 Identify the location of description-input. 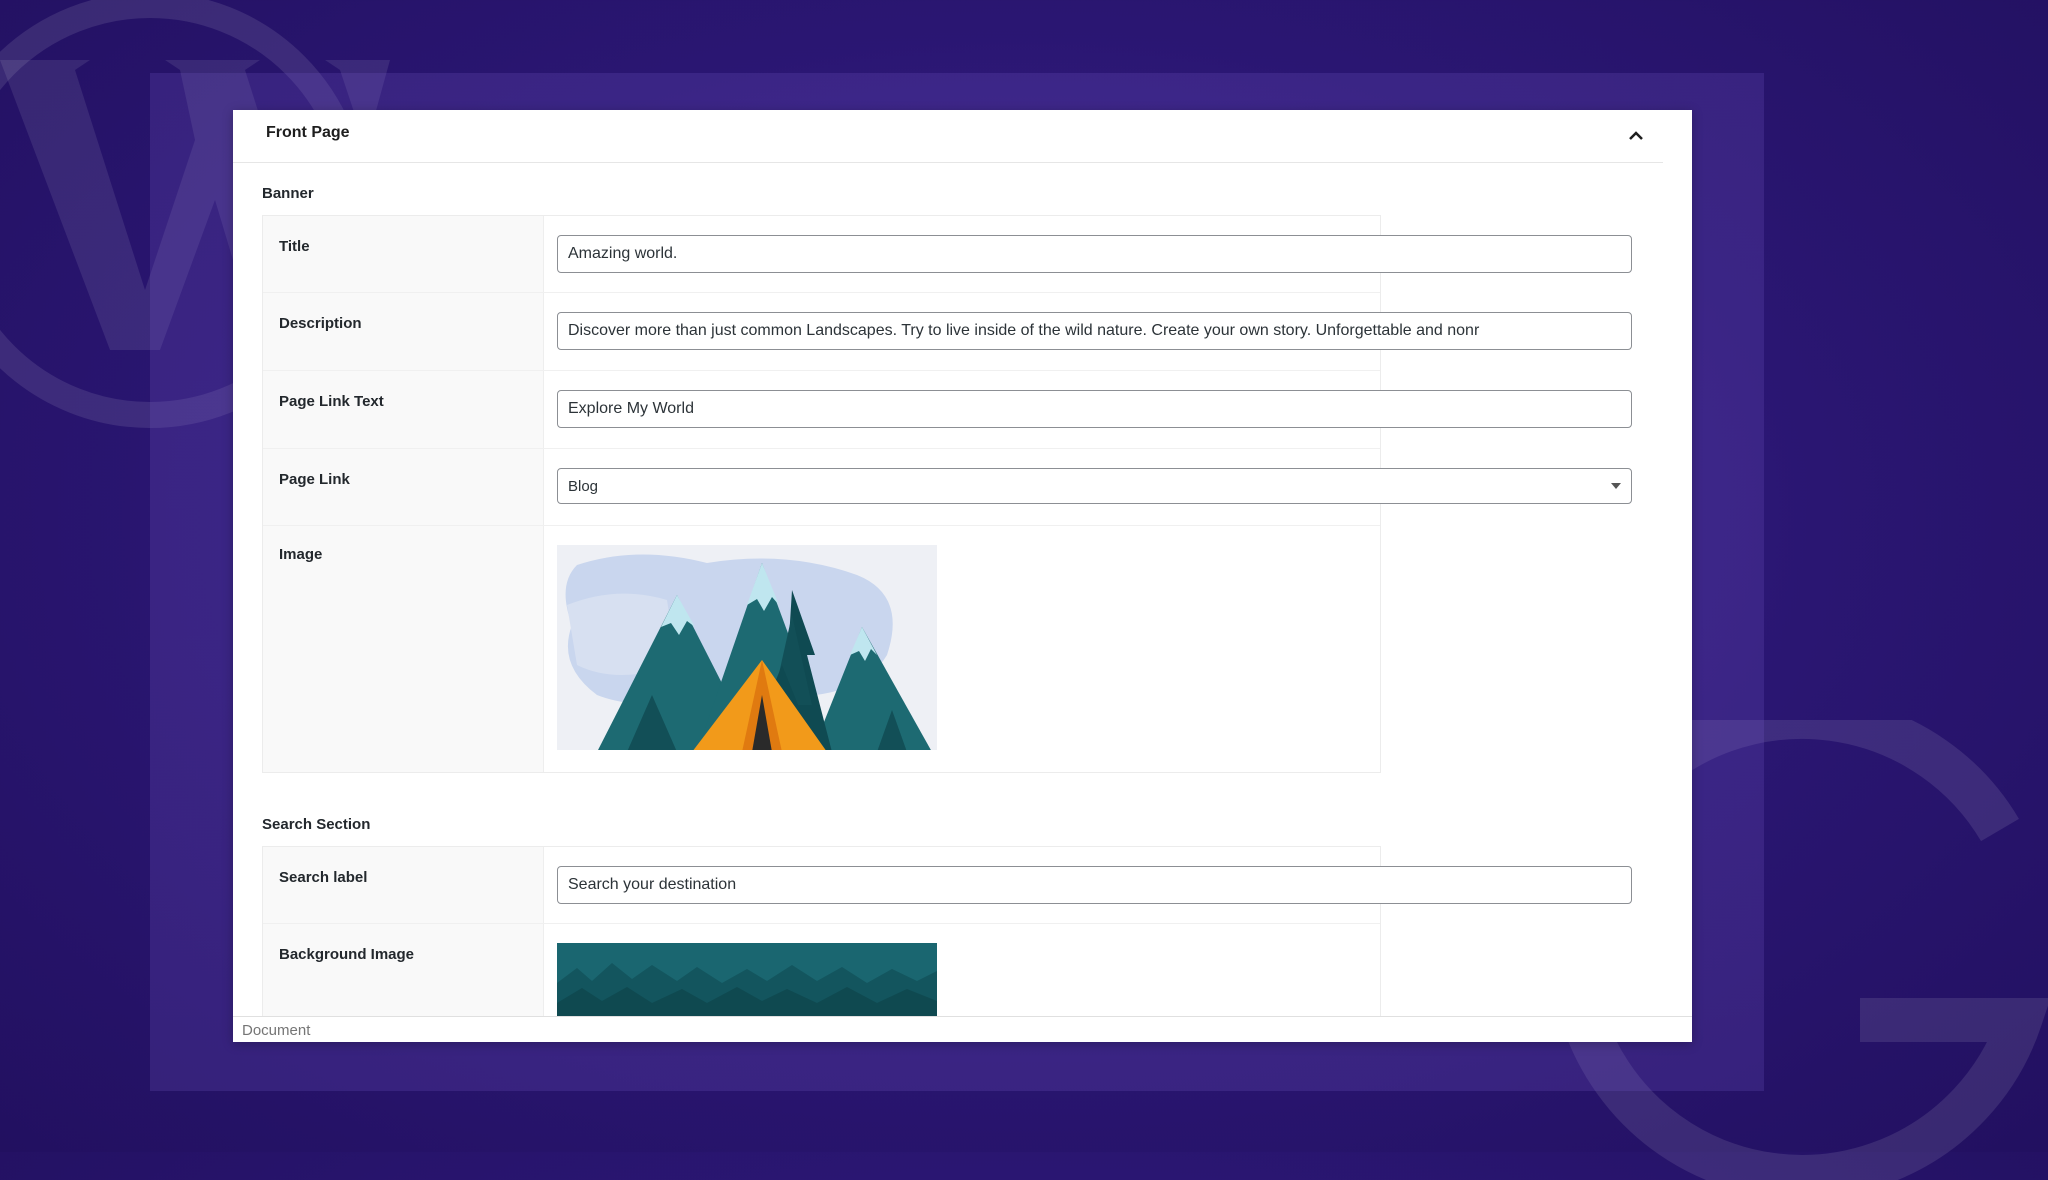
(1094, 331).